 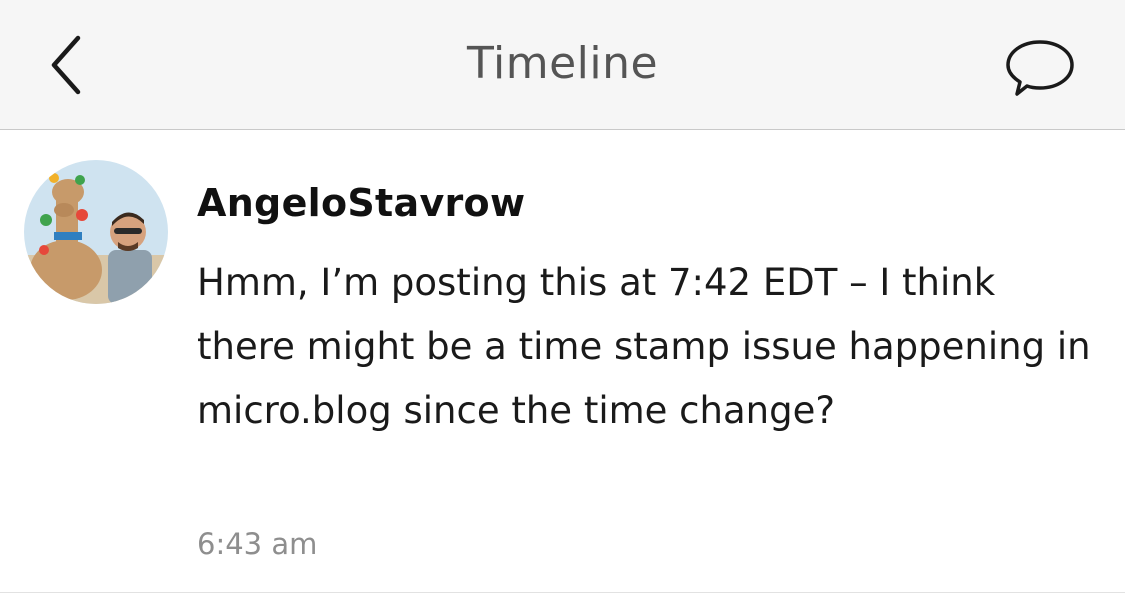 I want to click on post-username: AngeloStavrow, so click(x=361, y=203).